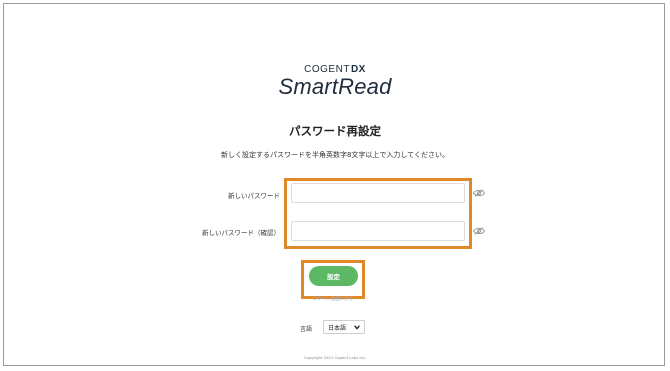  I want to click on confirm-password-label: 新しいパスワード（確認）, so click(241, 233).